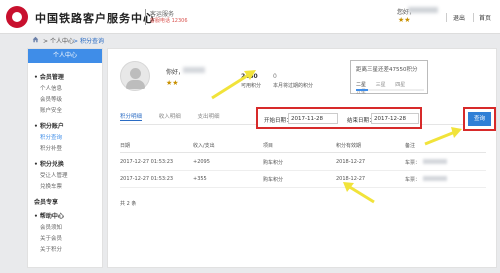 The image size is (500, 273). What do you see at coordinates (51, 227) in the screenshot?
I see `sidebar-item-member-notice: 会员须知` at bounding box center [51, 227].